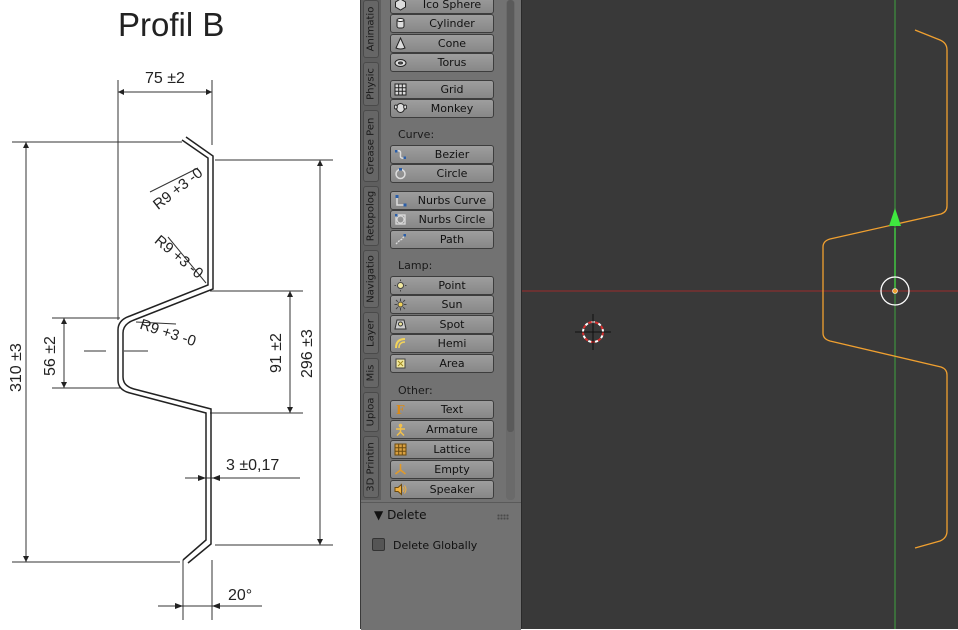 The width and height of the screenshot is (958, 630). I want to click on dim-thickness: 3 ±0,17, so click(253, 465).